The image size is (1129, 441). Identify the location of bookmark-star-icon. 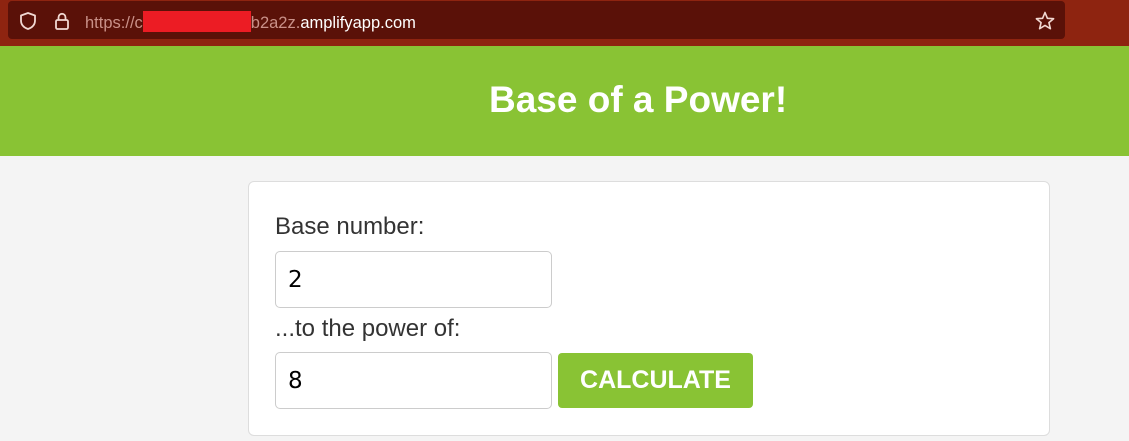
(1045, 21).